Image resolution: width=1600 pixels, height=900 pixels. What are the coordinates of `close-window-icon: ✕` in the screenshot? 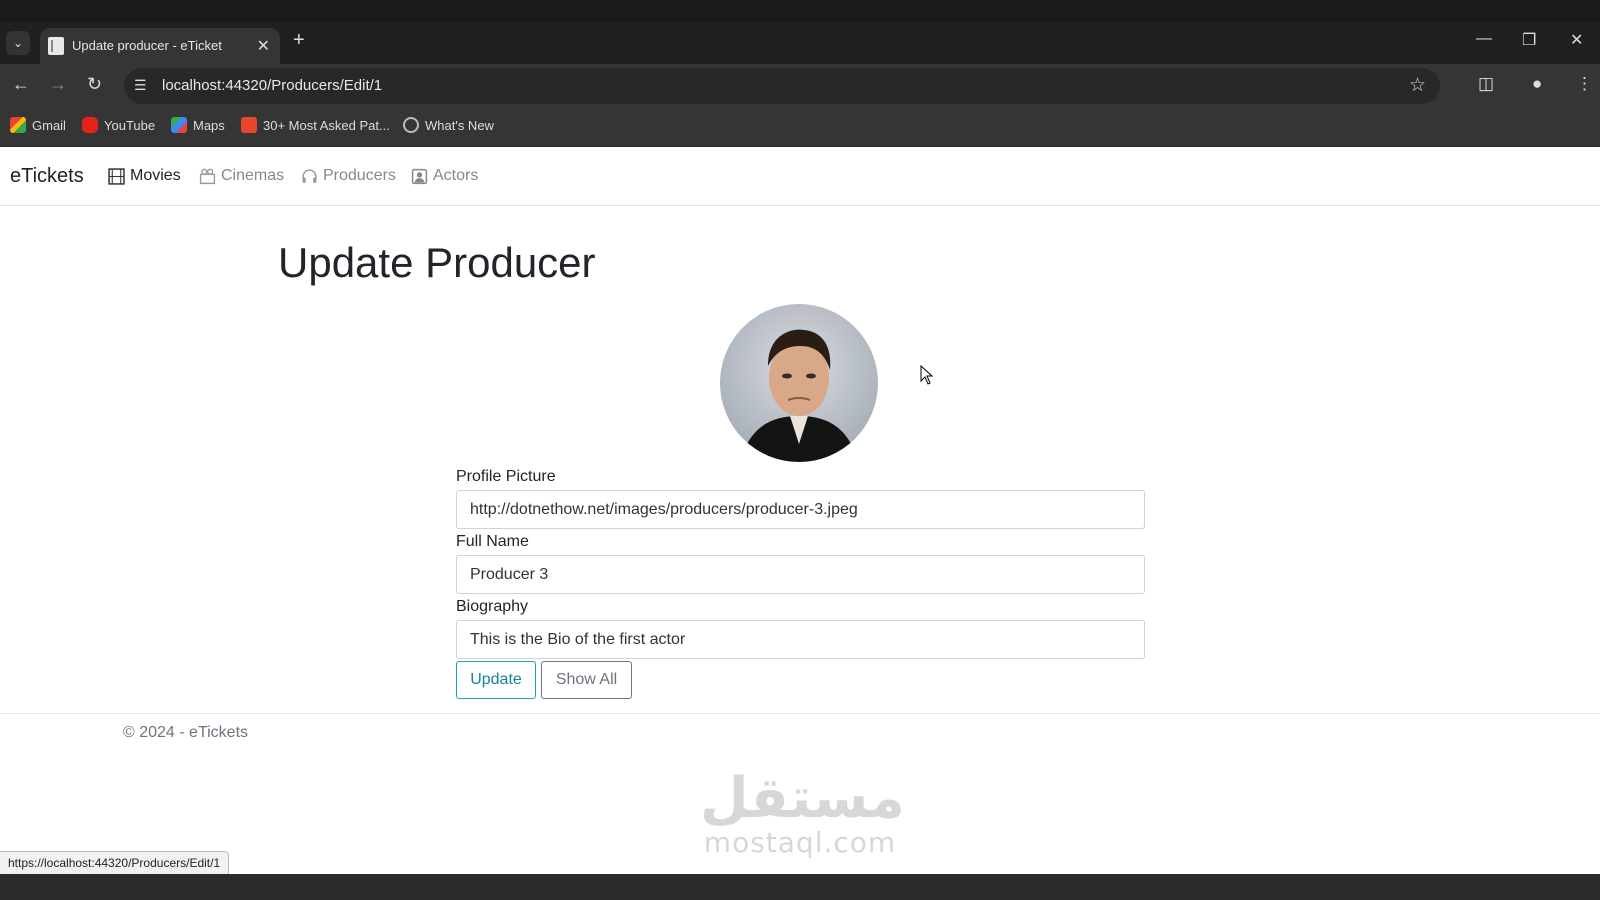 It's located at (1576, 40).